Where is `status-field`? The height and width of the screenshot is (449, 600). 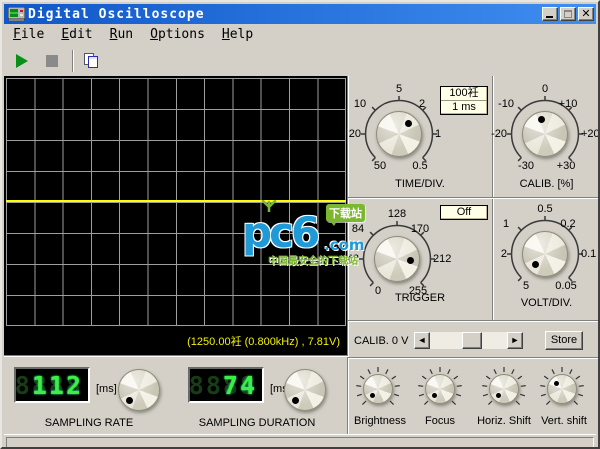 status-field is located at coordinates (300, 442).